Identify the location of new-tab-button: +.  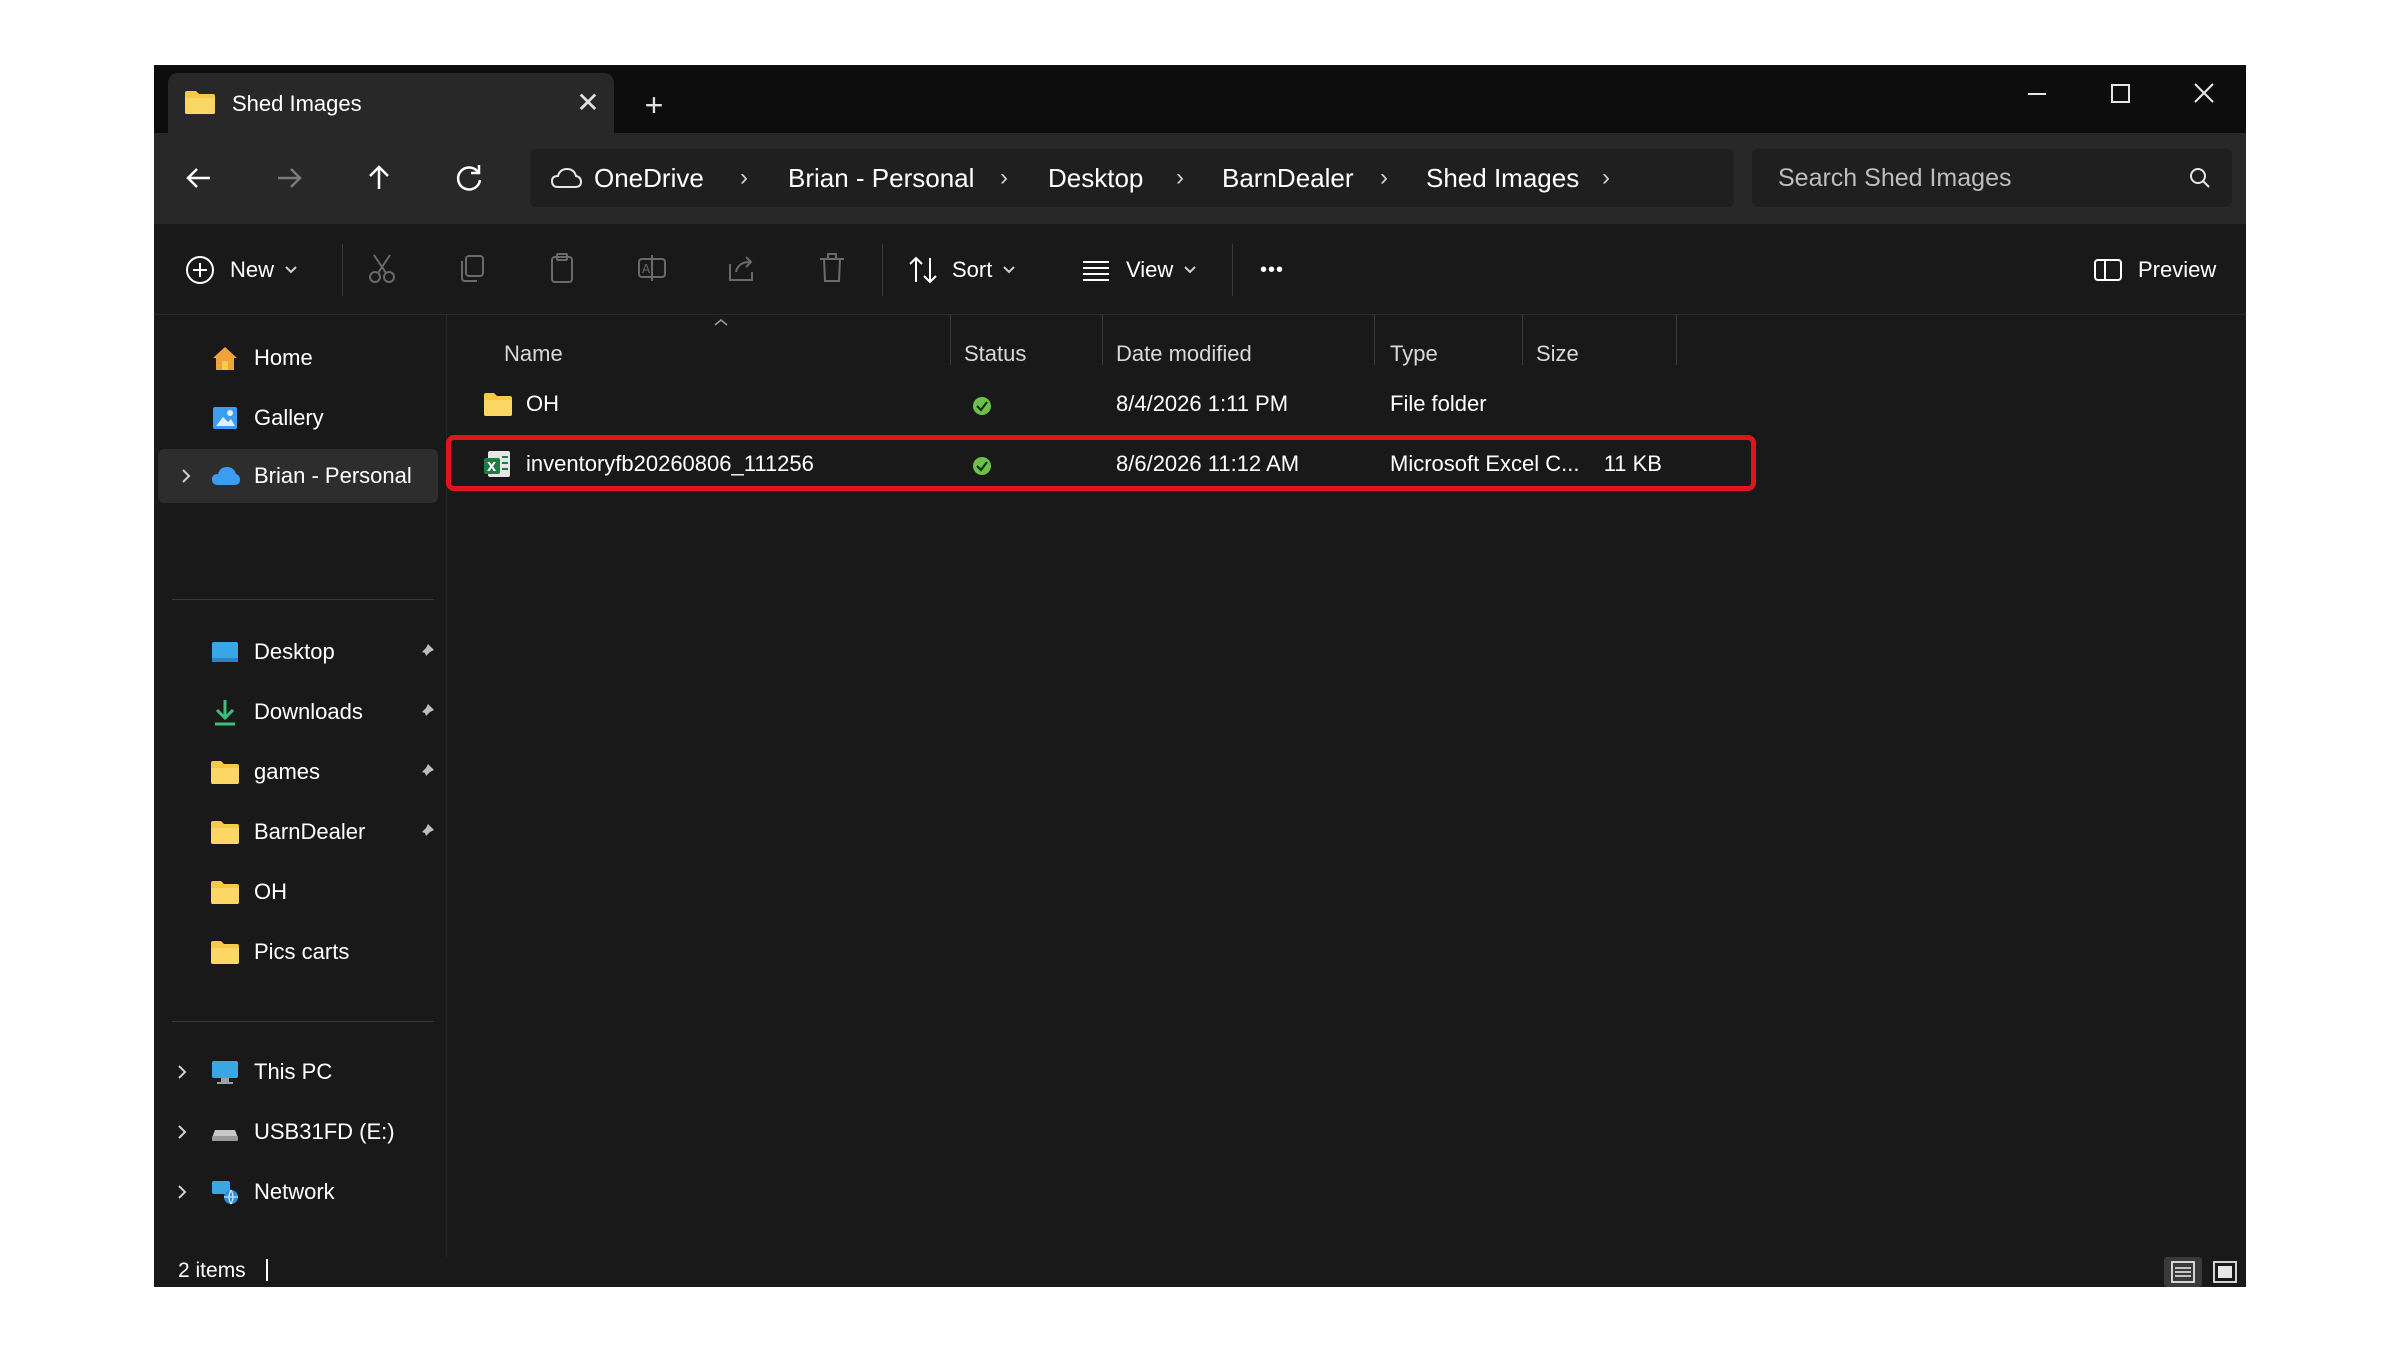
(654, 105).